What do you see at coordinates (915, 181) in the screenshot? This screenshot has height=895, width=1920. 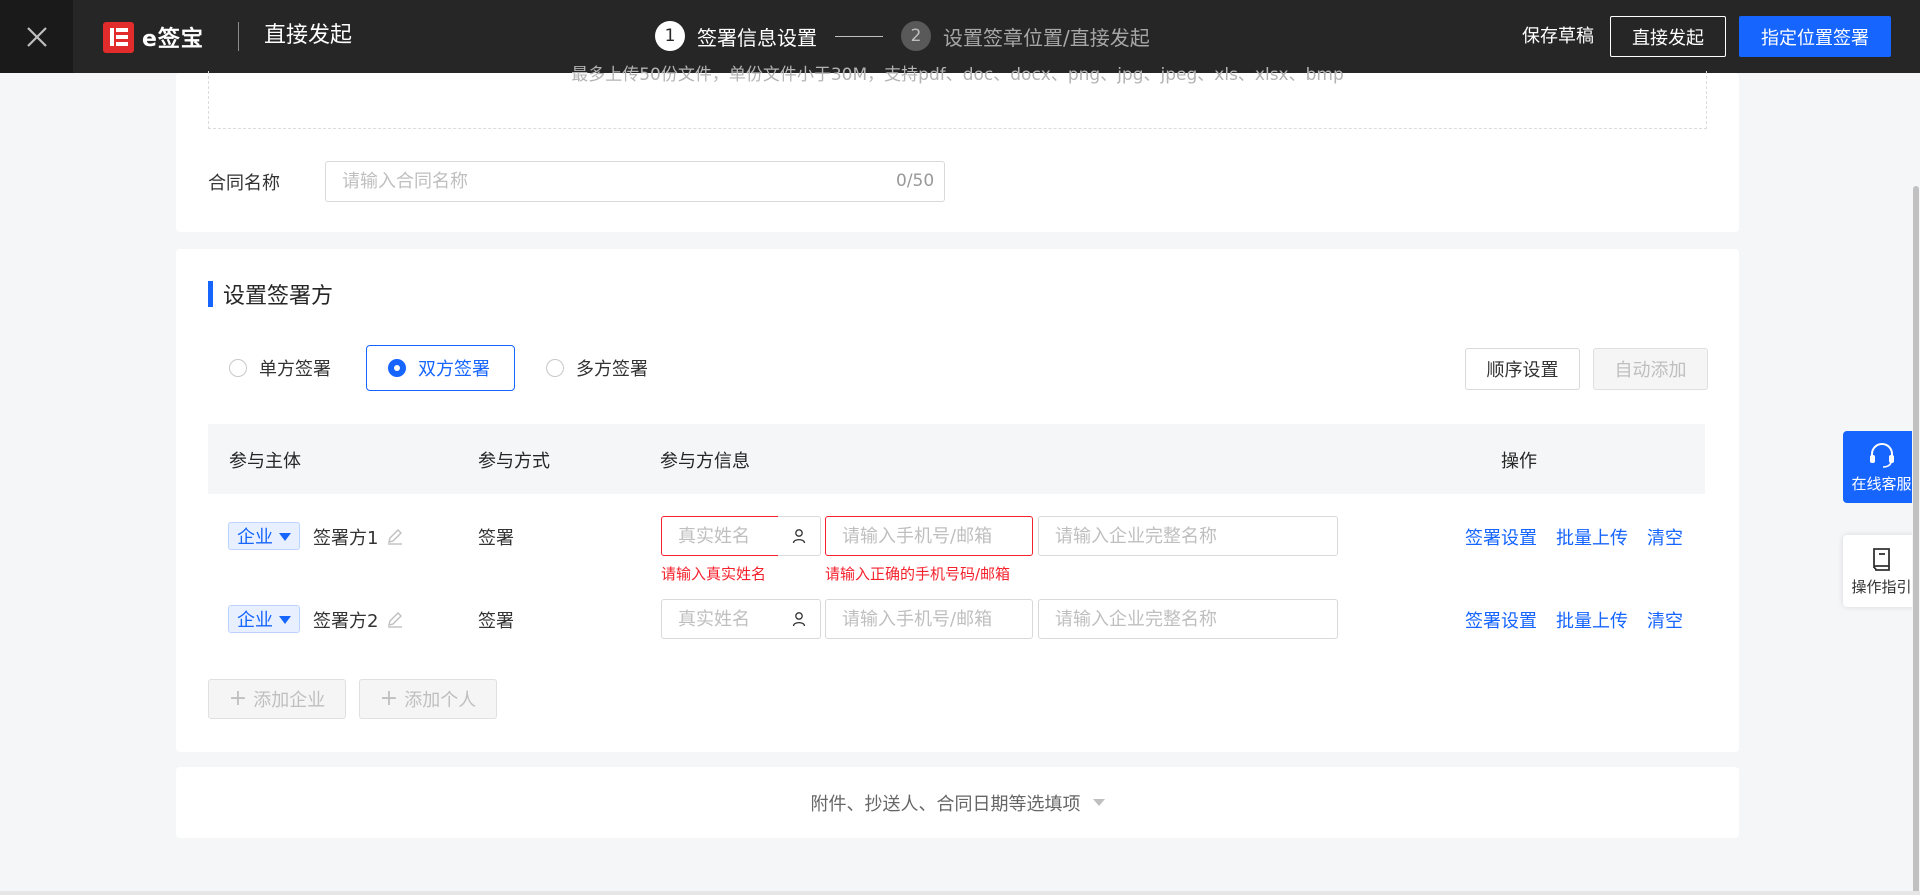 I see `contract-name-counter: 0/50` at bounding box center [915, 181].